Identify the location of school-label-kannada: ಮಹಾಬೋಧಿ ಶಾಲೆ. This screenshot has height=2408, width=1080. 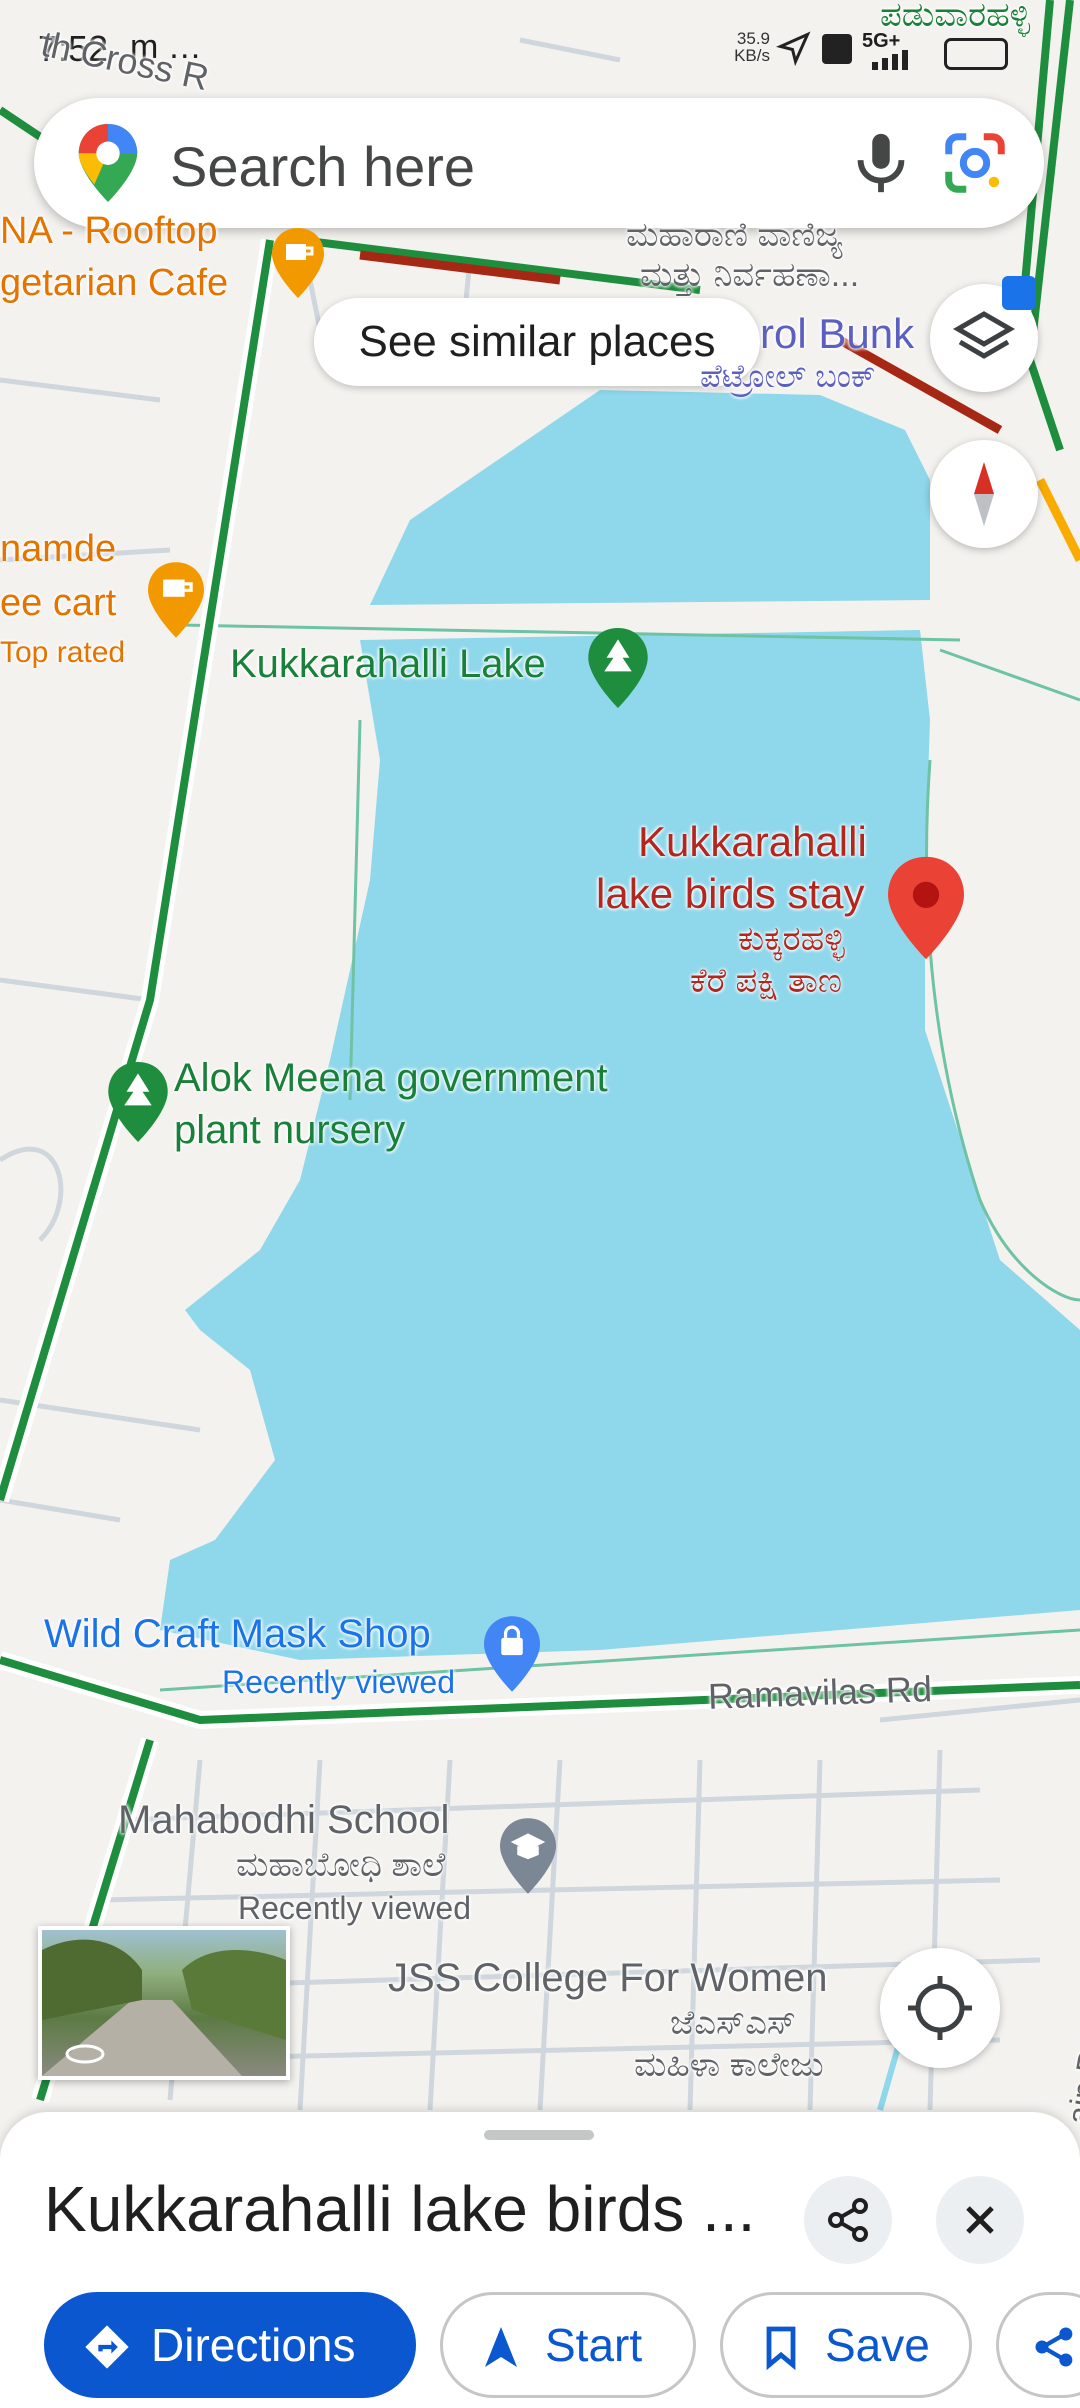
(341, 1865).